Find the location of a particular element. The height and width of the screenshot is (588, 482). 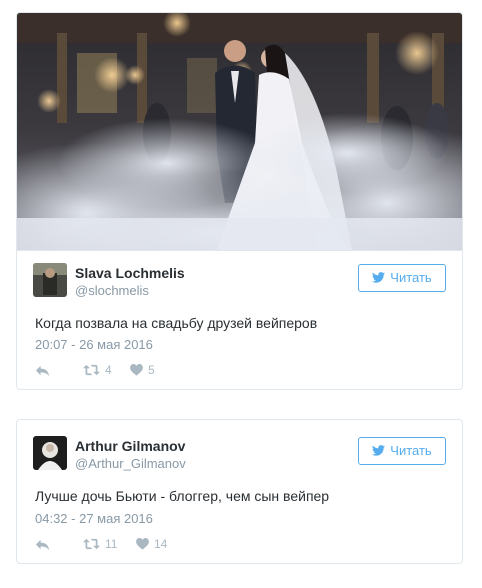

like-count: 14 is located at coordinates (161, 544).